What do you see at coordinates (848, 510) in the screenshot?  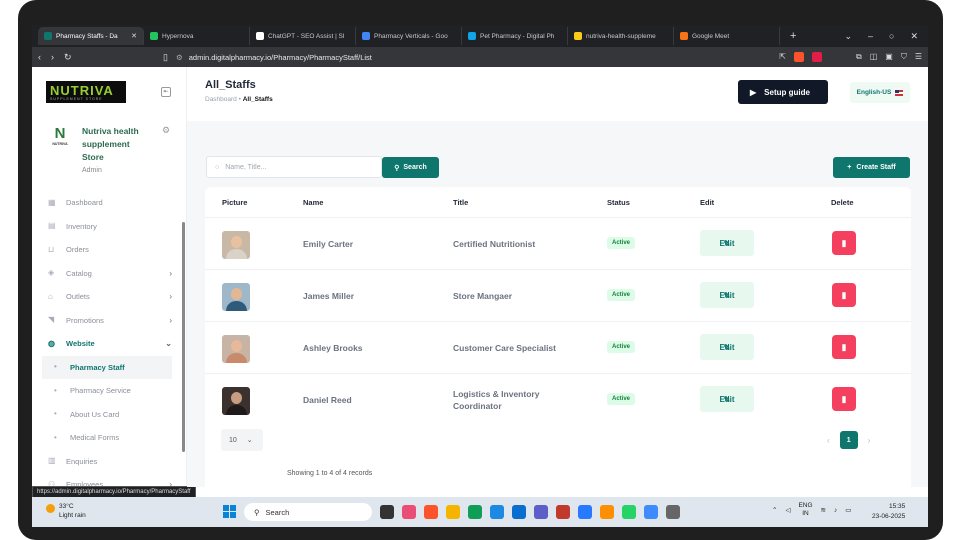 I see `battery-icon: ▭` at bounding box center [848, 510].